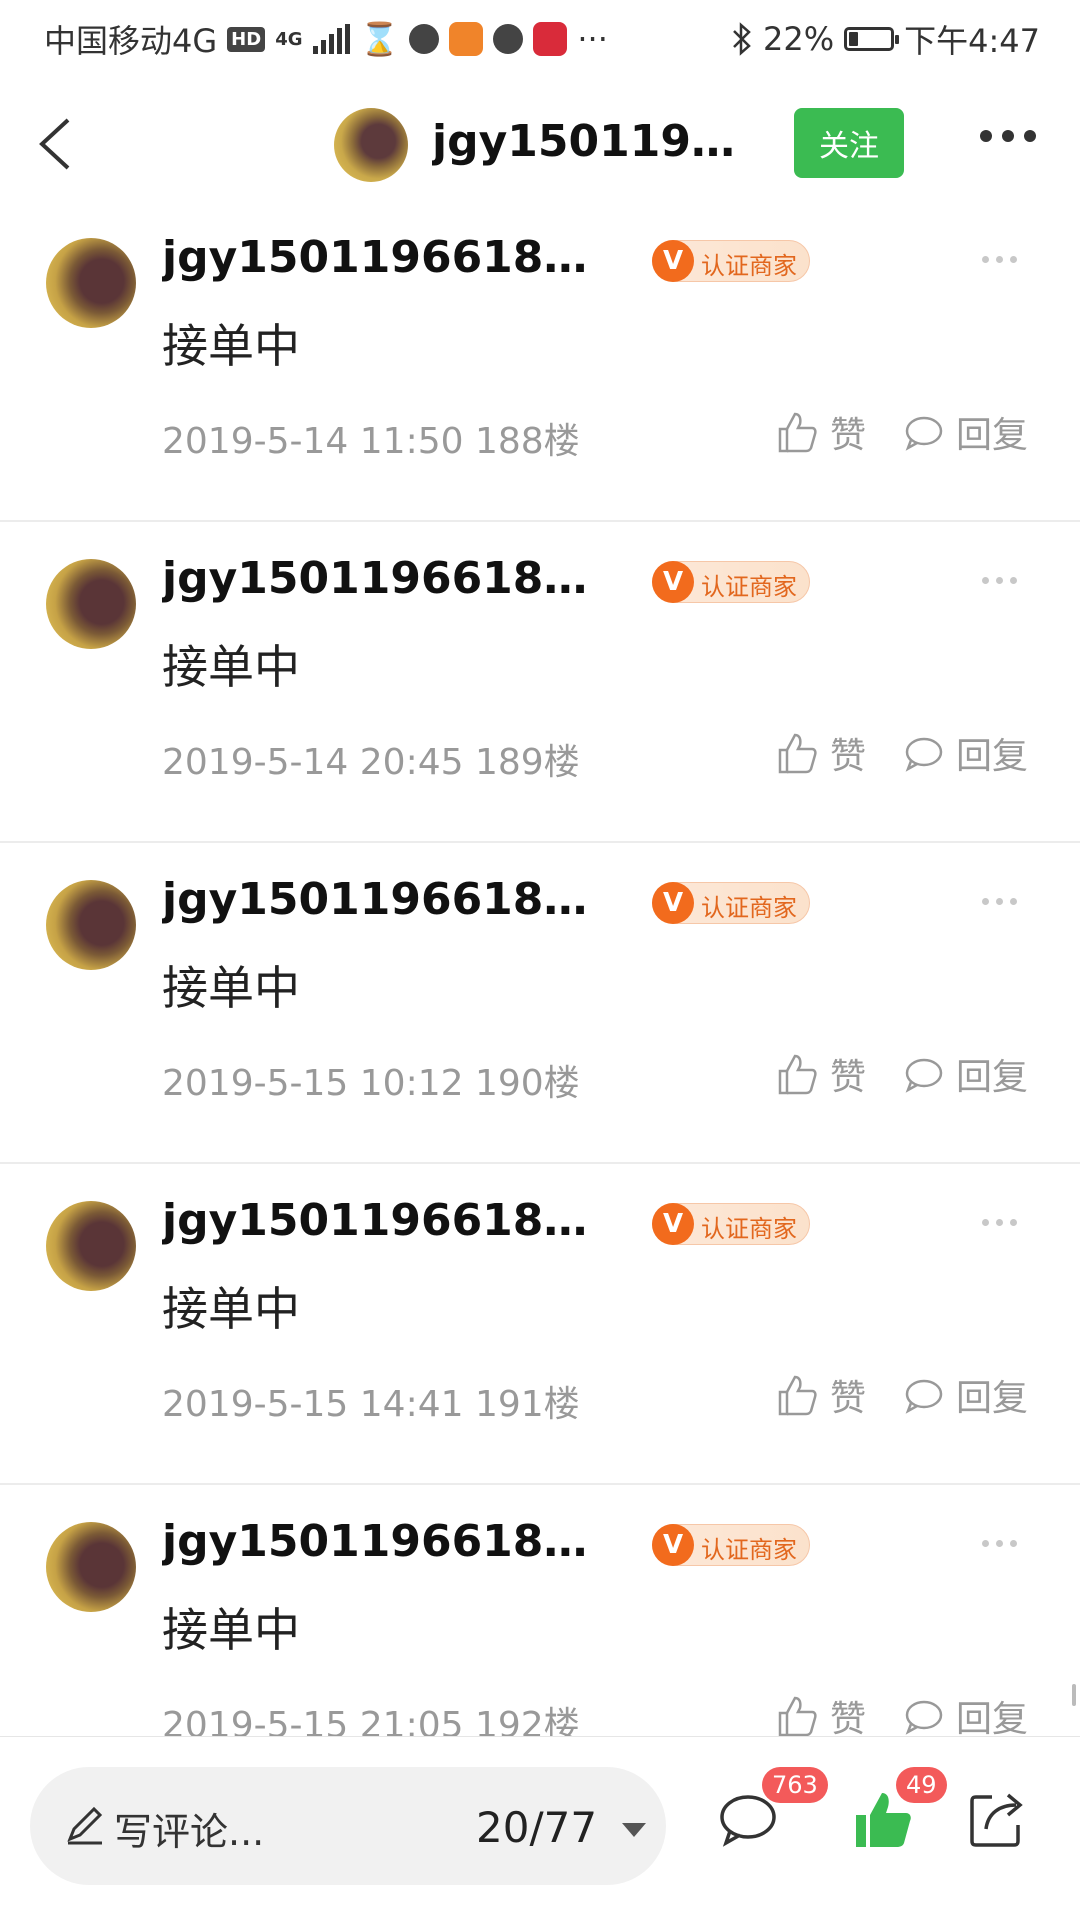 Image resolution: width=1080 pixels, height=1921 pixels. Describe the element at coordinates (424, 39) in the screenshot. I see `wechat-icon` at that location.